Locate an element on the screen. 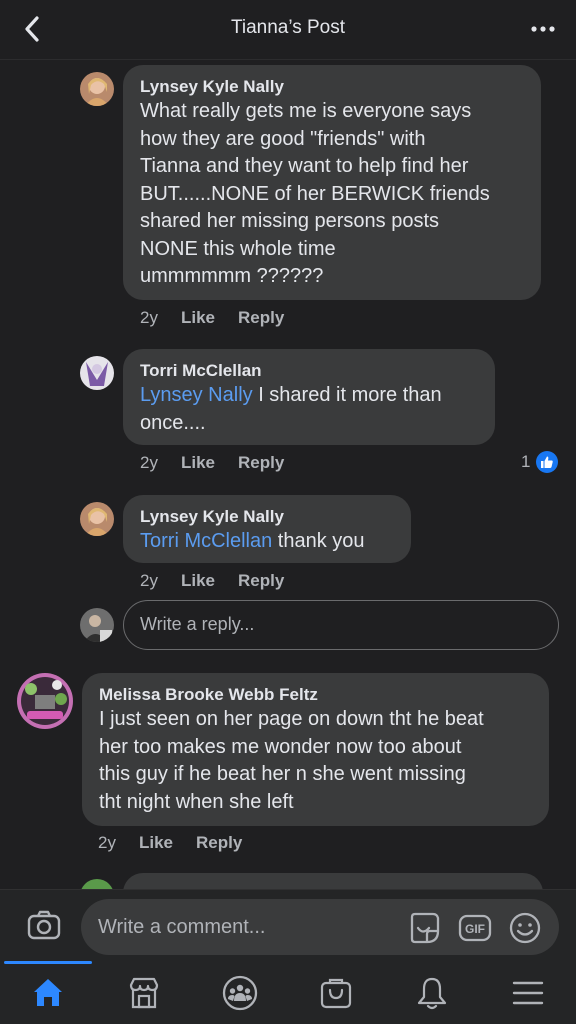  my-avatar is located at coordinates (97, 625).